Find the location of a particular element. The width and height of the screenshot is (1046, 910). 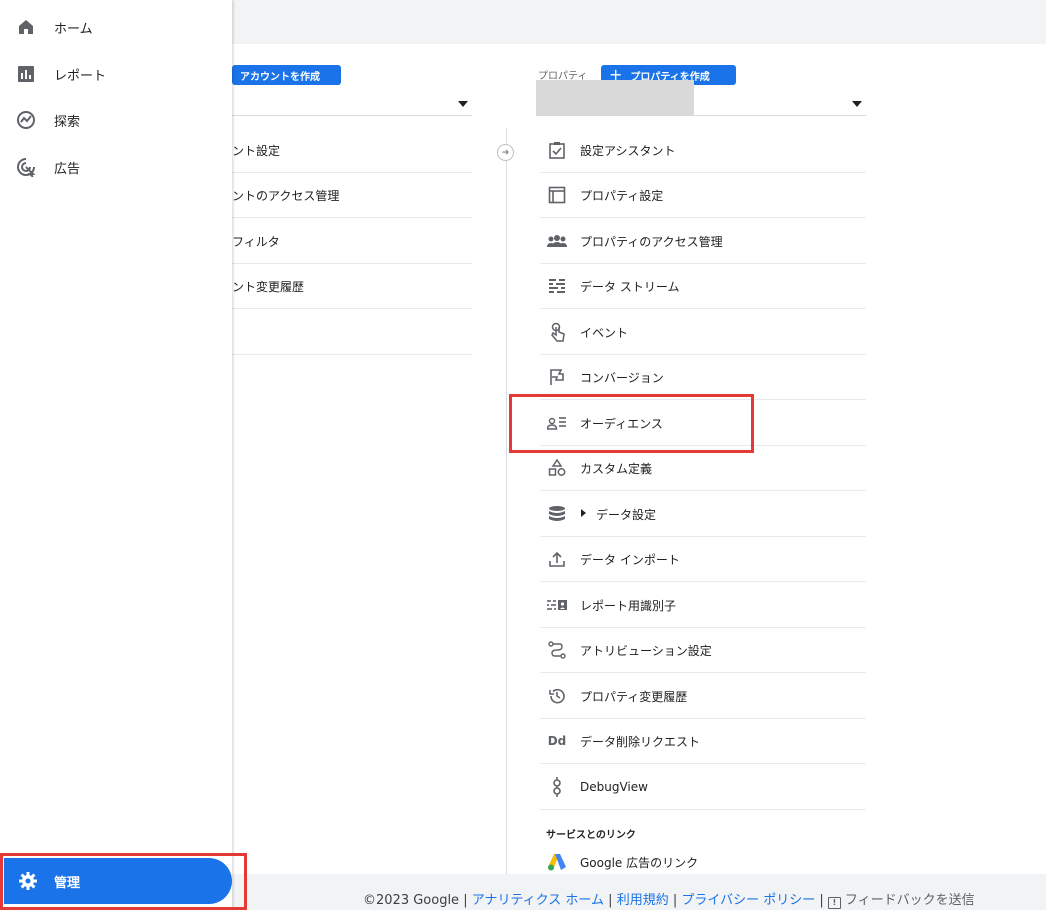

database-icon is located at coordinates (557, 514).